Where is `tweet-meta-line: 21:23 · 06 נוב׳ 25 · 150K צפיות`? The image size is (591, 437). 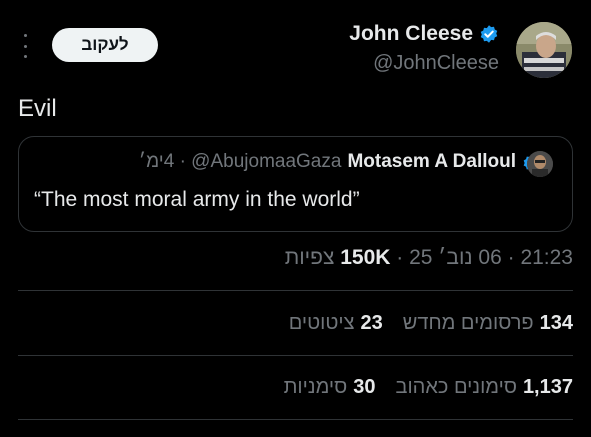
tweet-meta-line: 21:23 · 06 נוב׳ 25 · 150K צפיות is located at coordinates (429, 258).